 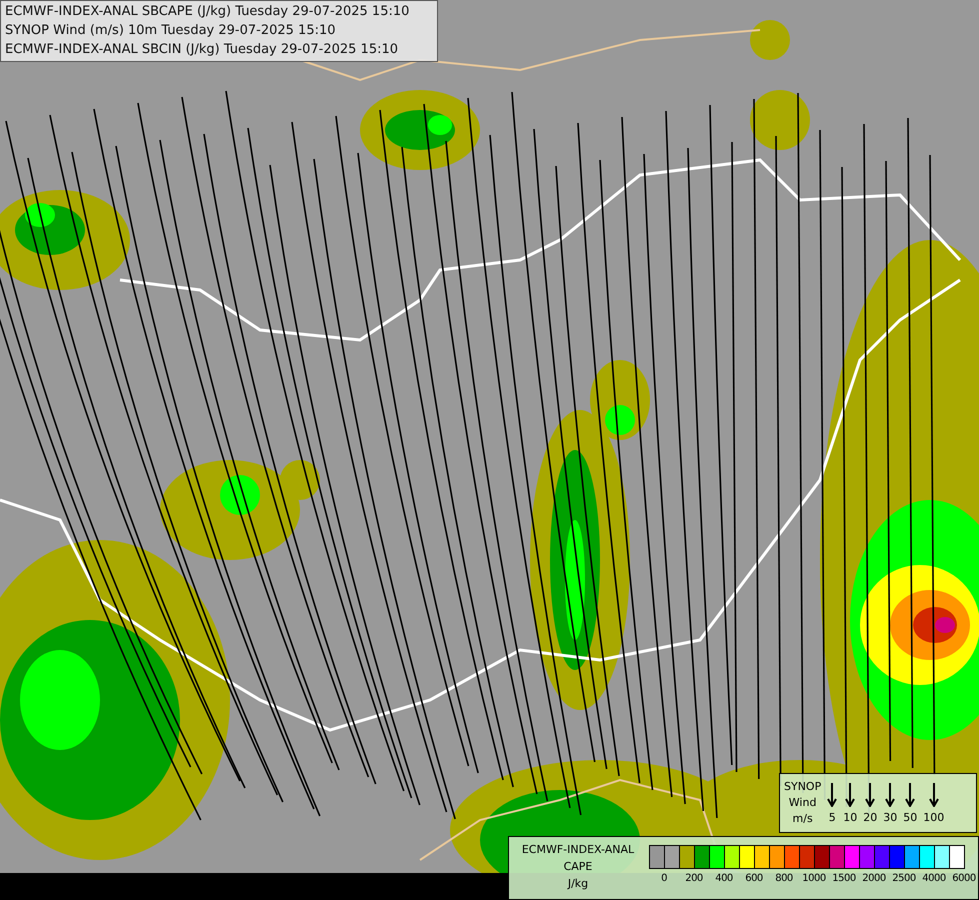 What do you see at coordinates (754, 878) in the screenshot?
I see `scale-label: 600` at bounding box center [754, 878].